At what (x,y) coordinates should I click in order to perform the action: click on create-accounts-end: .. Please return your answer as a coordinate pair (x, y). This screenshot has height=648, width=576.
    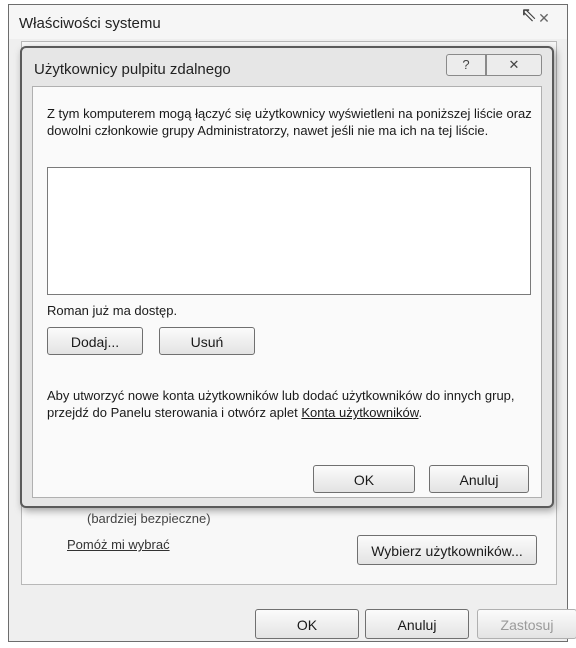
    Looking at the image, I should click on (420, 412).